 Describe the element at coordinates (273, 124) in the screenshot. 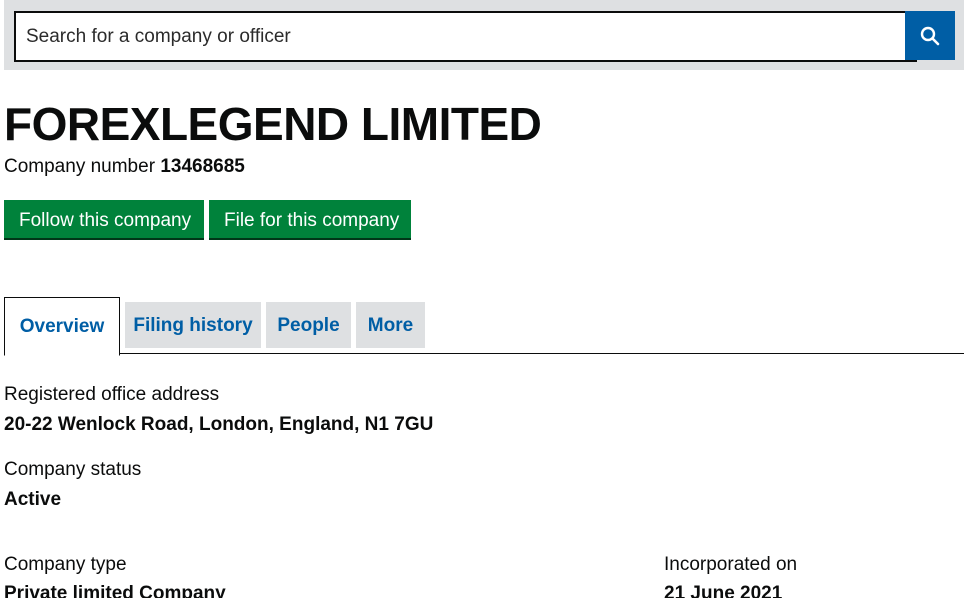

I see `company-name: FOREXLEGEND LIMITED` at that location.